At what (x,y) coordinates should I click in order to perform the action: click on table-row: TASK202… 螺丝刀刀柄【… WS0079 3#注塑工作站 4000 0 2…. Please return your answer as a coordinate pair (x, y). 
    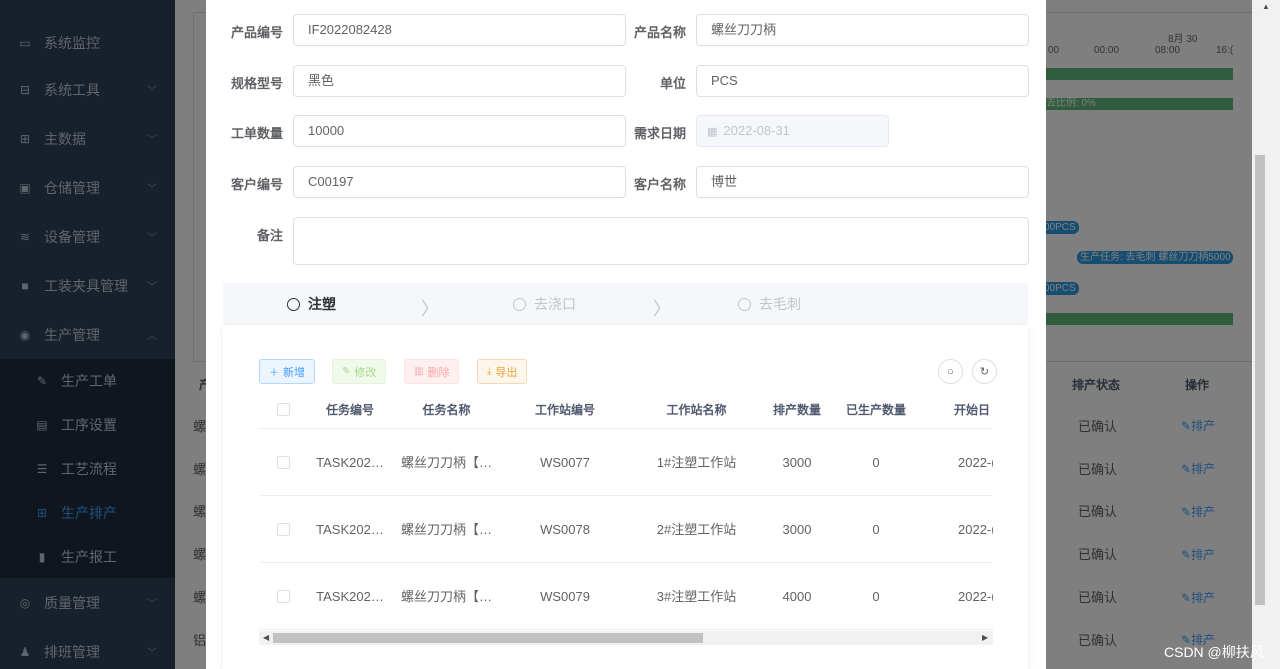
    Looking at the image, I should click on (626, 596).